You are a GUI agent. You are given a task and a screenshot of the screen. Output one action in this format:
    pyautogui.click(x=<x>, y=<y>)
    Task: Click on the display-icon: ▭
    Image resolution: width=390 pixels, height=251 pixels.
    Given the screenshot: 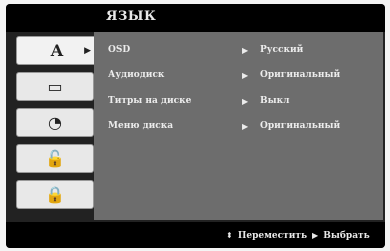 What is the action you would take?
    pyautogui.click(x=55, y=86)
    